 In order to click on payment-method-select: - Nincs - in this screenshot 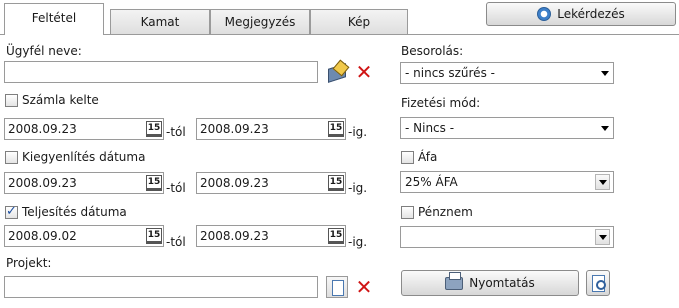, I will do `click(507, 128)`.